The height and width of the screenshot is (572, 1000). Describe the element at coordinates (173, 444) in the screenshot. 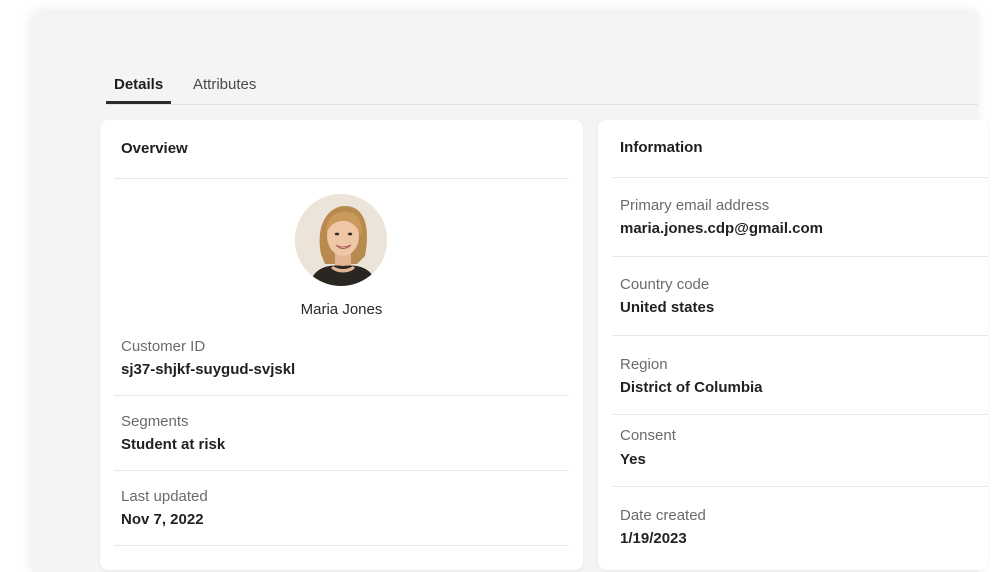

I see `segments-value: Student at risk` at that location.